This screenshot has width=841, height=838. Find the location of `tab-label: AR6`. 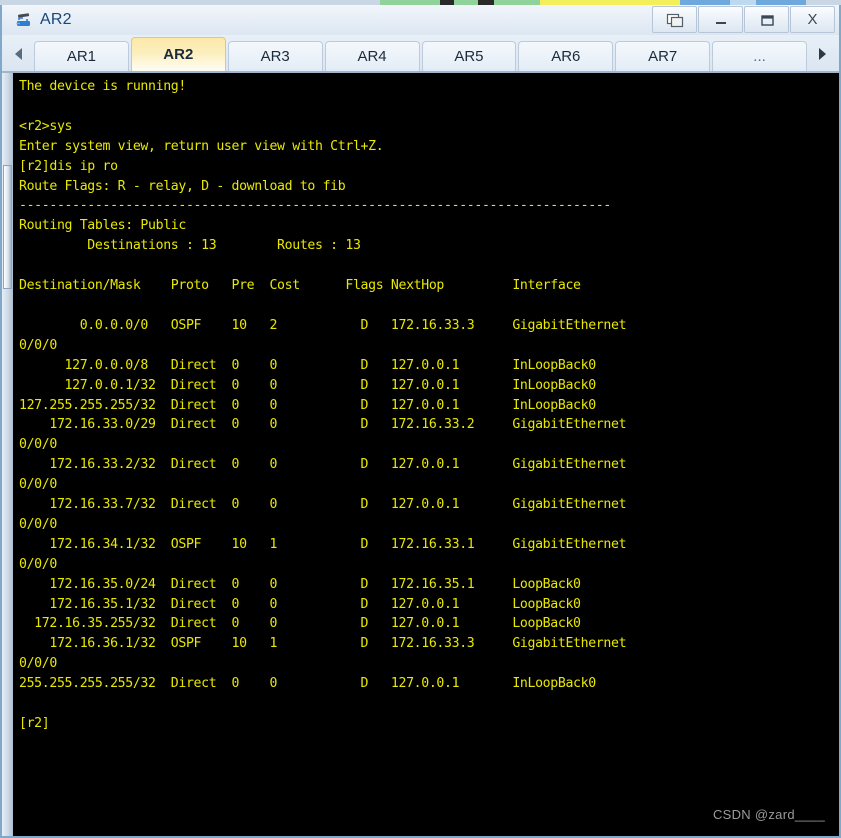

tab-label: AR6 is located at coordinates (566, 56).